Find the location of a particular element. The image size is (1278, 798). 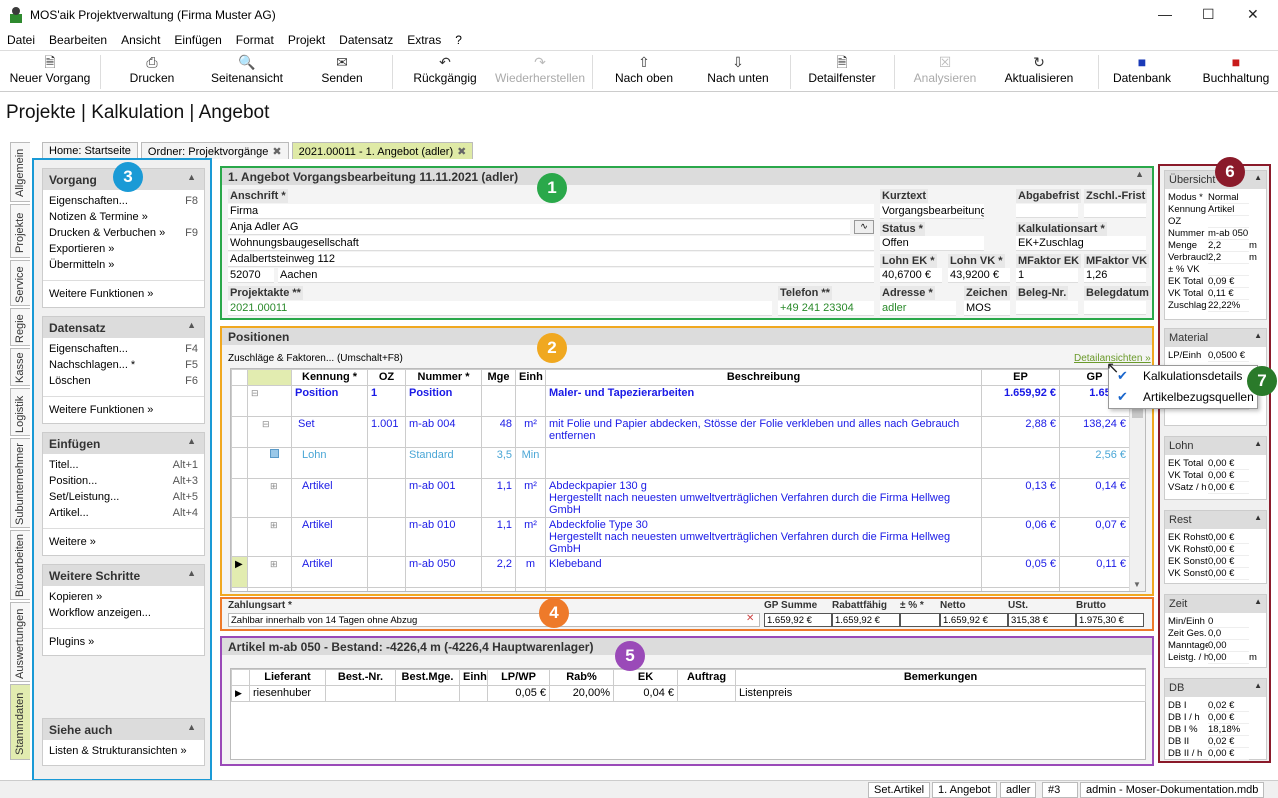

mfvk-field: 1,26 is located at coordinates (1115, 275).